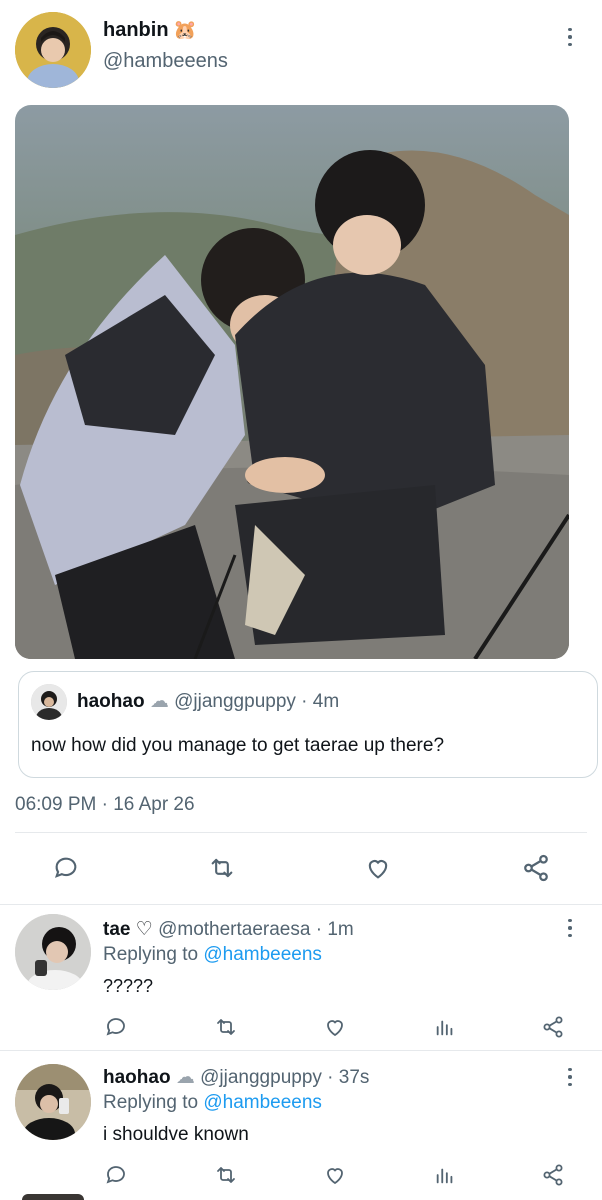 The image size is (602, 1200). I want to click on quote-name: haohao, so click(111, 701).